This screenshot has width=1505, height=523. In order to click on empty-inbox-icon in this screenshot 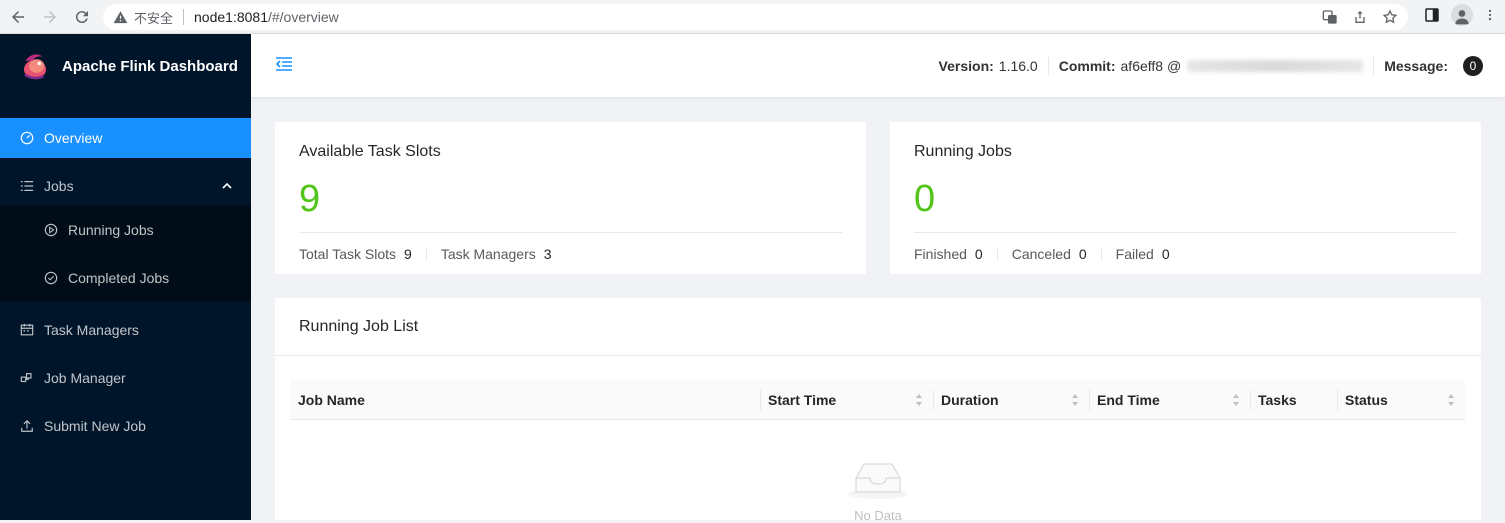, I will do `click(878, 481)`.